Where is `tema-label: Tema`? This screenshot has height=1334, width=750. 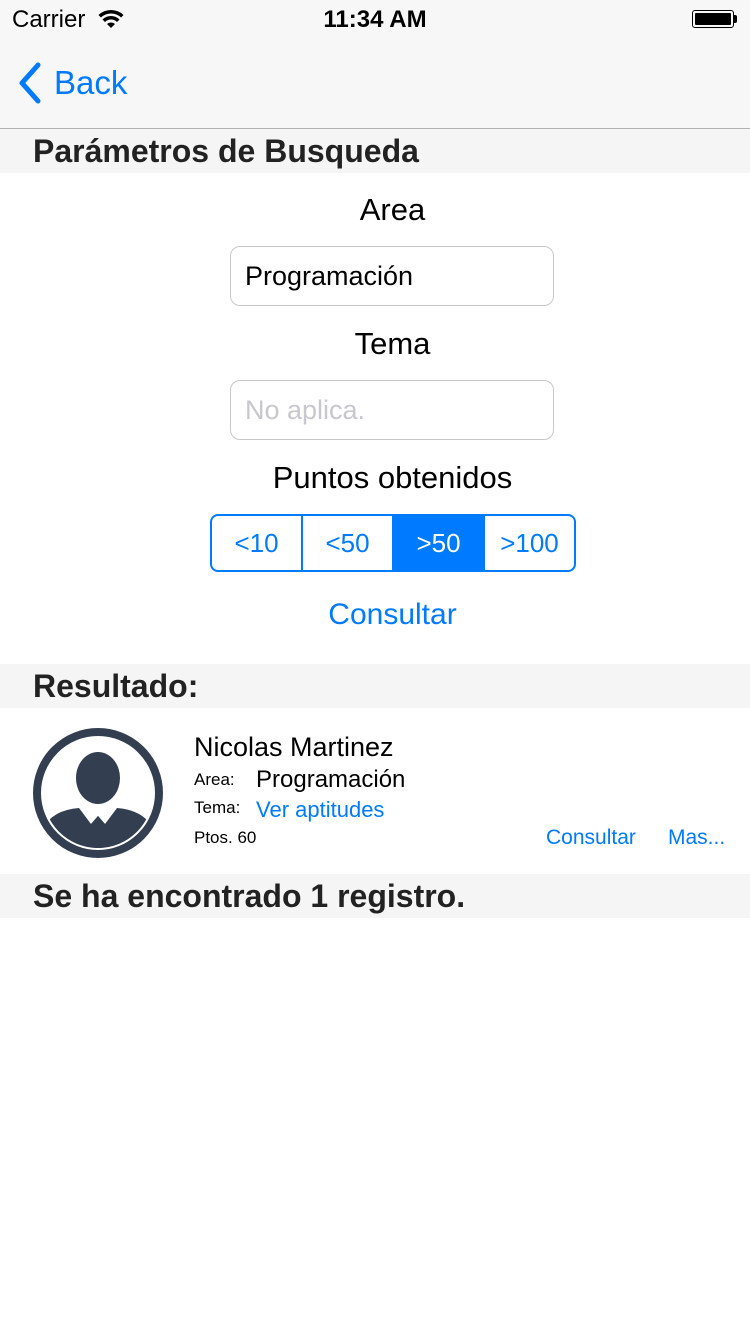 tema-label: Tema is located at coordinates (392, 343).